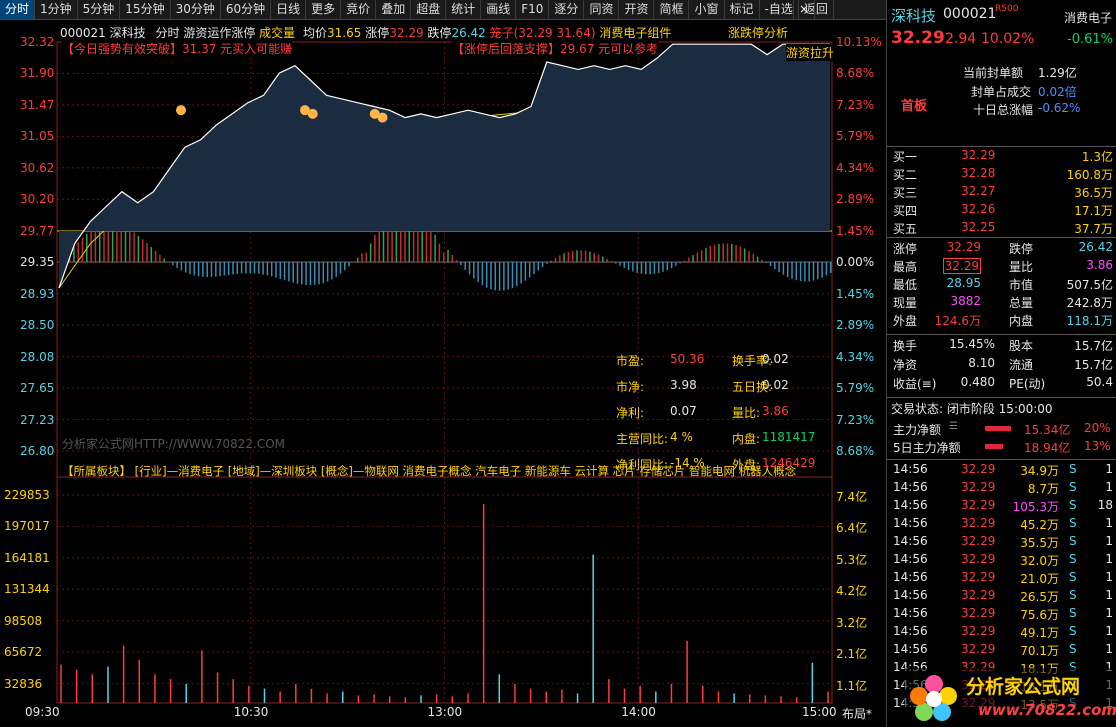 The height and width of the screenshot is (727, 1116). What do you see at coordinates (905, 211) in the screenshot?
I see `bid-label: 买四` at bounding box center [905, 211].